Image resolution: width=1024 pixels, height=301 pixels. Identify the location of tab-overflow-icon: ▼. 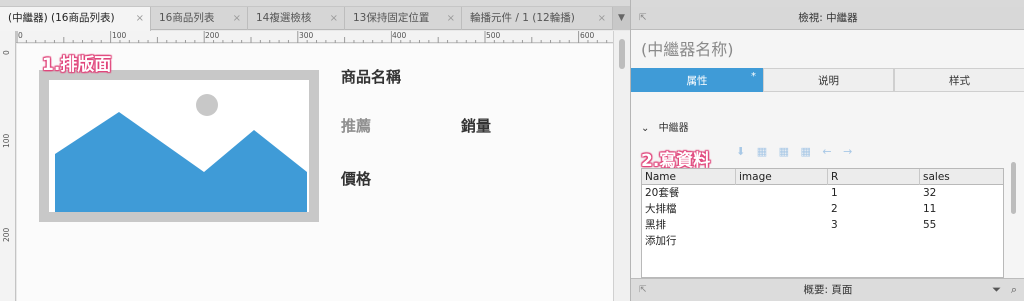
(621, 18).